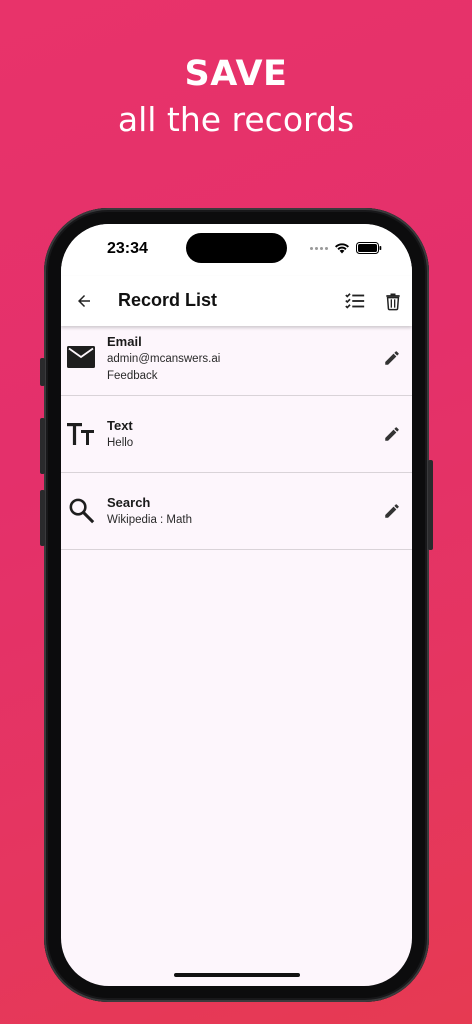 The image size is (472, 1024). I want to click on app-bar: Record List, so click(236, 301).